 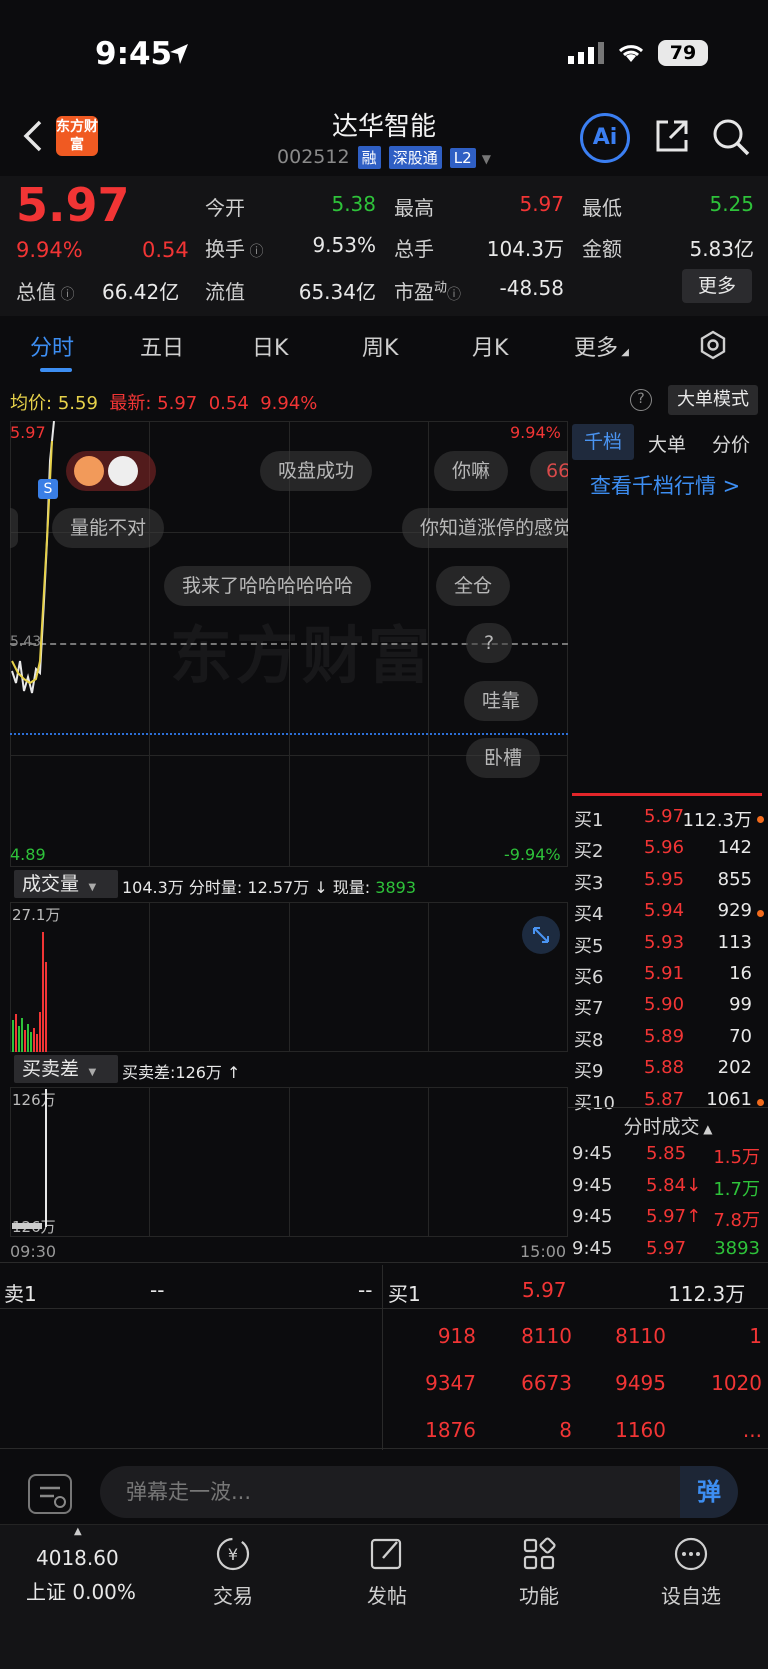 What do you see at coordinates (674, 1216) in the screenshot?
I see `trade-price: 5.97↑` at bounding box center [674, 1216].